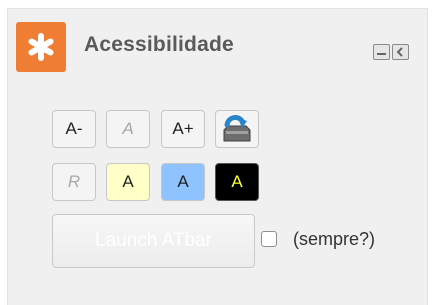 The image size is (433, 305). I want to click on reset-tray-icon, so click(237, 128).